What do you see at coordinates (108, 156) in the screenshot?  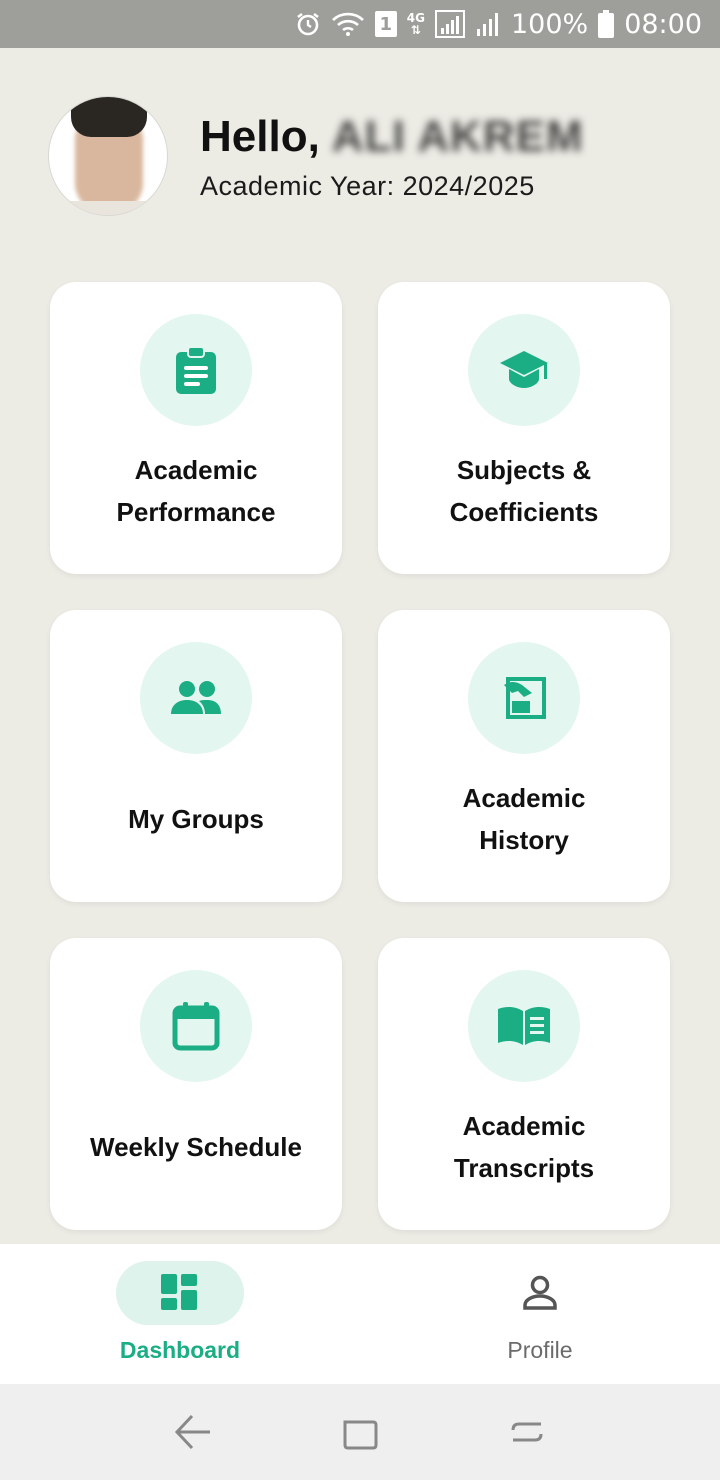 I see `avatar` at bounding box center [108, 156].